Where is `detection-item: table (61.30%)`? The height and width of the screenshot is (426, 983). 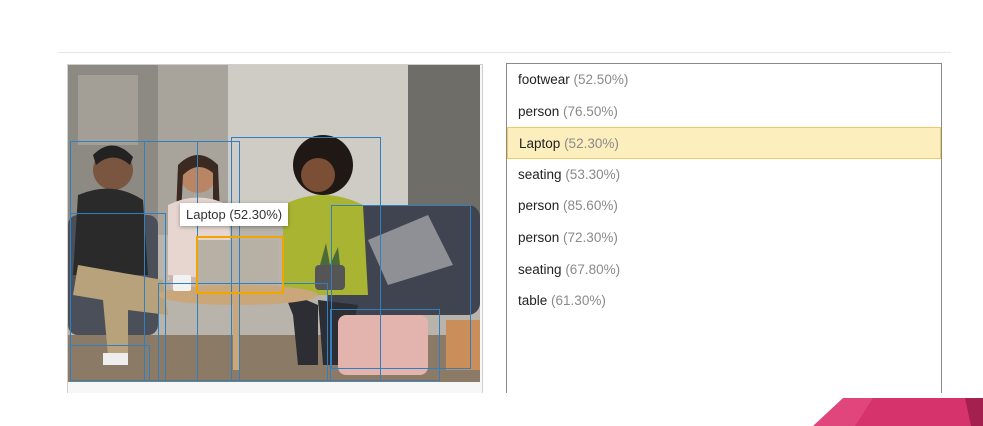 detection-item: table (61.30%) is located at coordinates (724, 301).